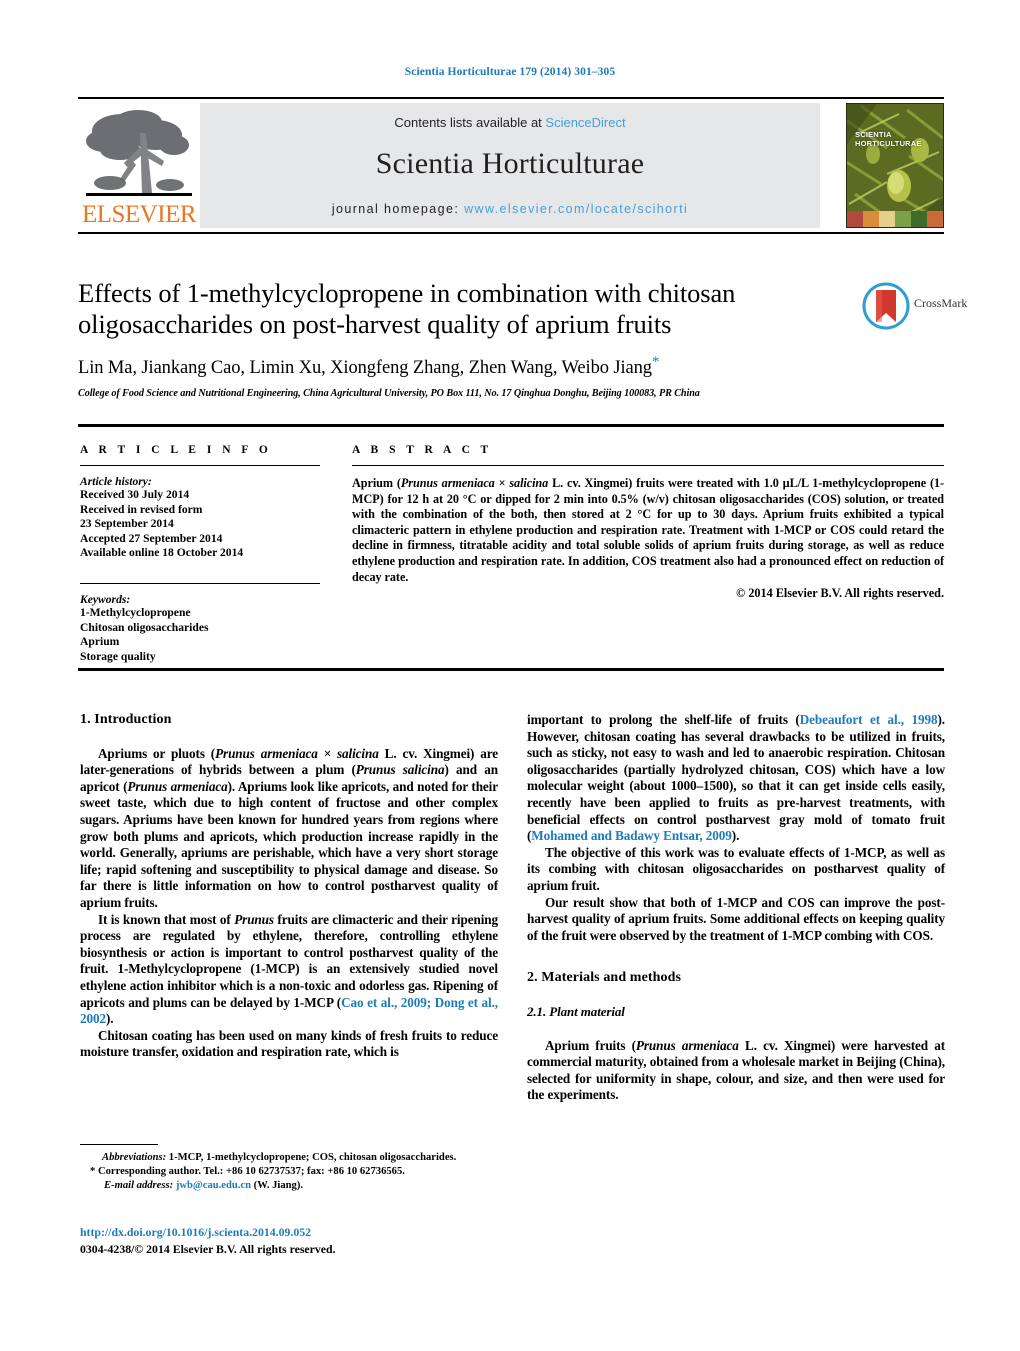  What do you see at coordinates (590, 1045) in the screenshot?
I see `para-seg: Aprium fruits (` at bounding box center [590, 1045].